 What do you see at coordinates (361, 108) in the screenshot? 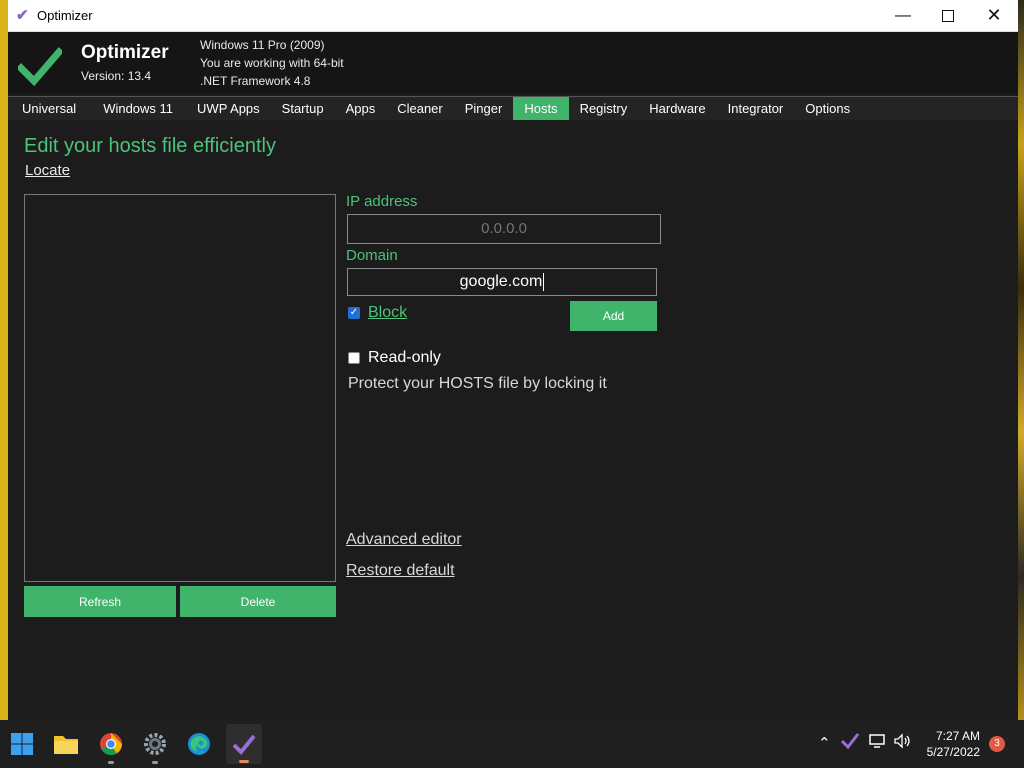
I see `tab-apps: Apps` at bounding box center [361, 108].